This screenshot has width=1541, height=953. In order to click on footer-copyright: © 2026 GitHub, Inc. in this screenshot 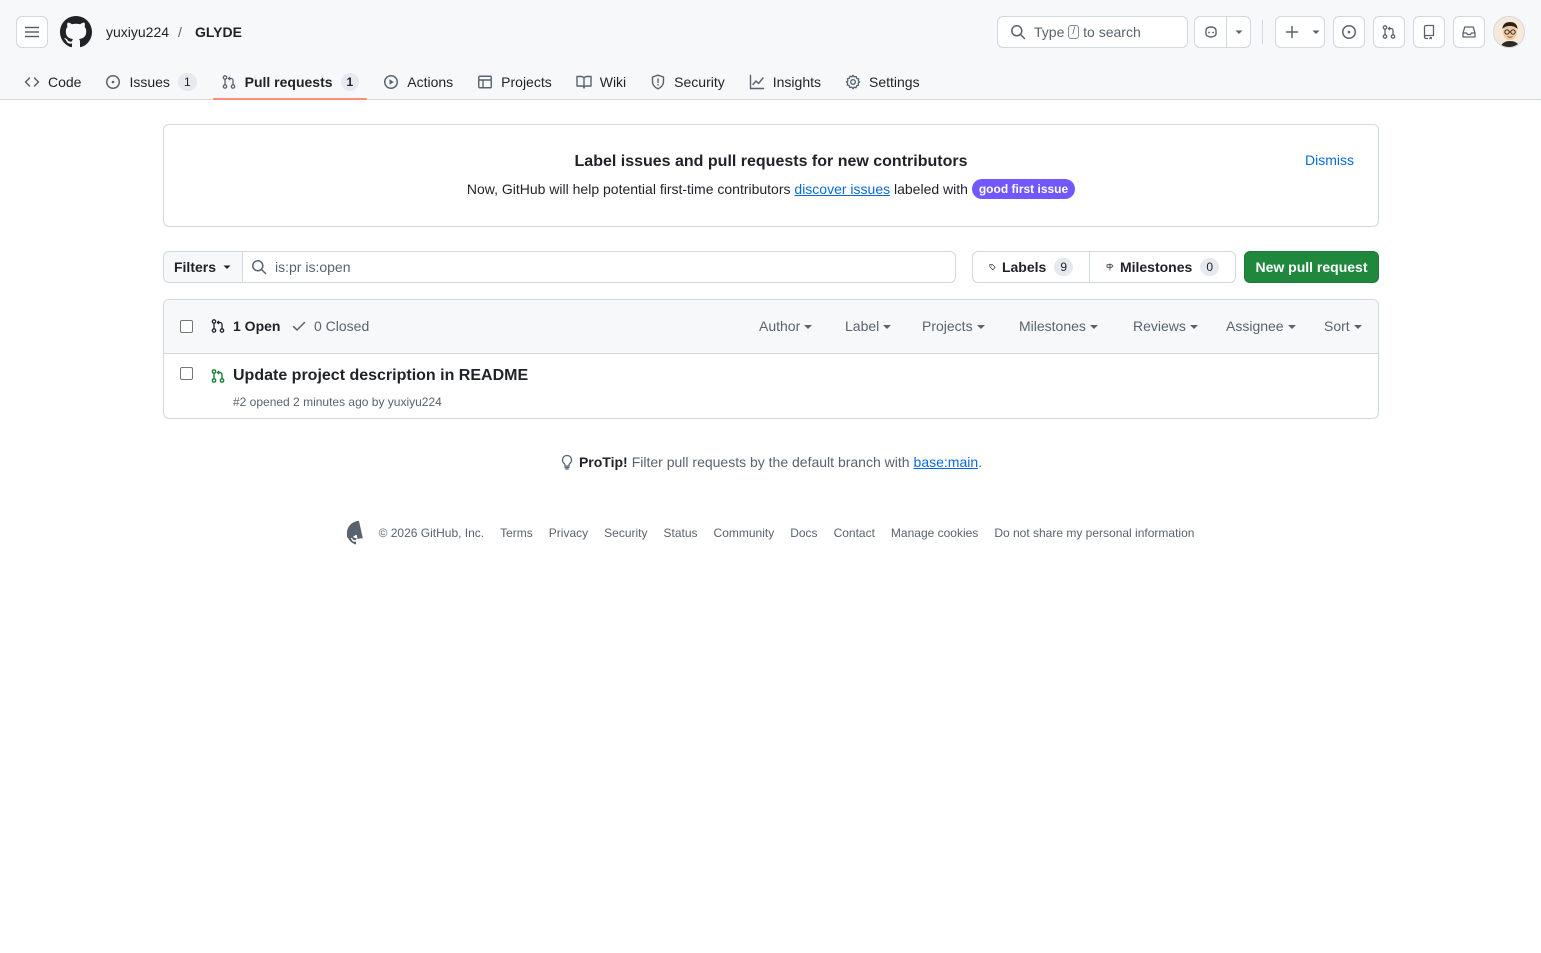, I will do `click(431, 533)`.